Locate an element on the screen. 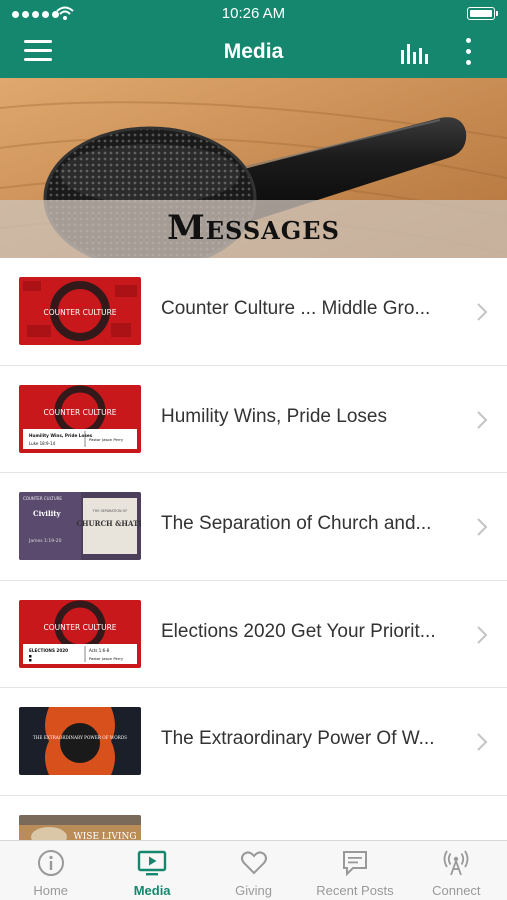 The width and height of the screenshot is (507, 900). tab-home: Home is located at coordinates (50, 870).